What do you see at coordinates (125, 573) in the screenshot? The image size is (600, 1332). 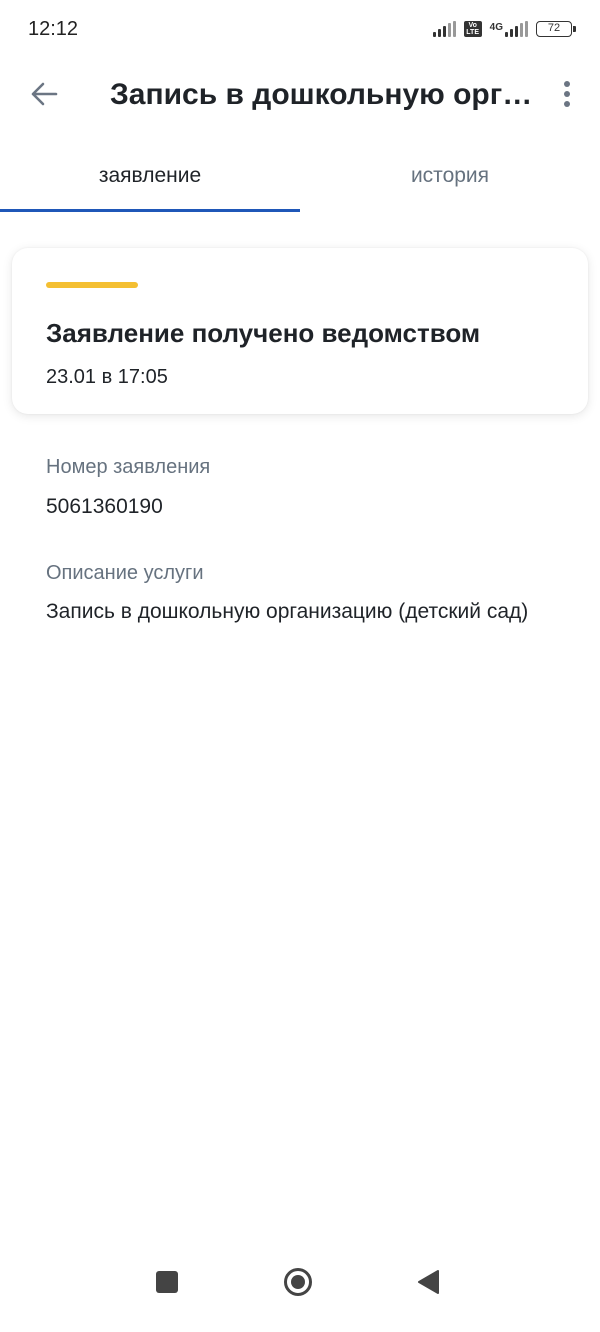 I see `service-description-label: Описание услуги` at bounding box center [125, 573].